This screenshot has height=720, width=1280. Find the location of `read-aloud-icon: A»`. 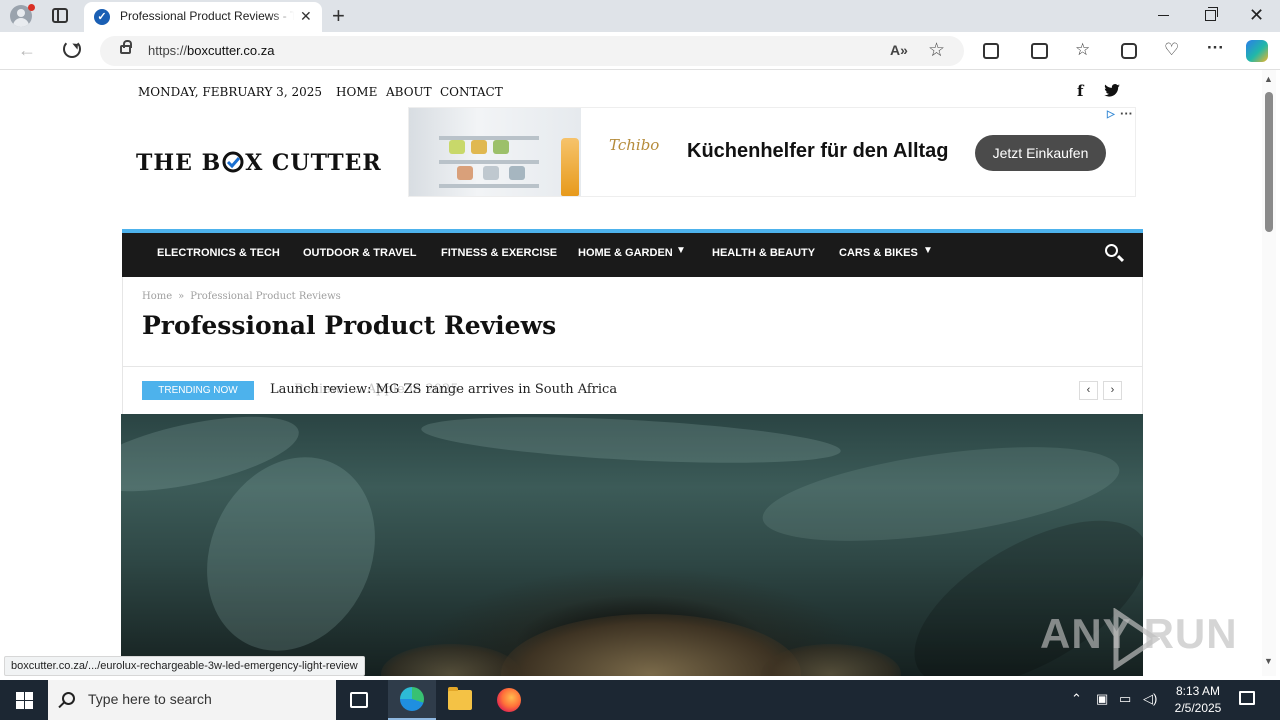

read-aloud-icon: A» is located at coordinates (899, 50).